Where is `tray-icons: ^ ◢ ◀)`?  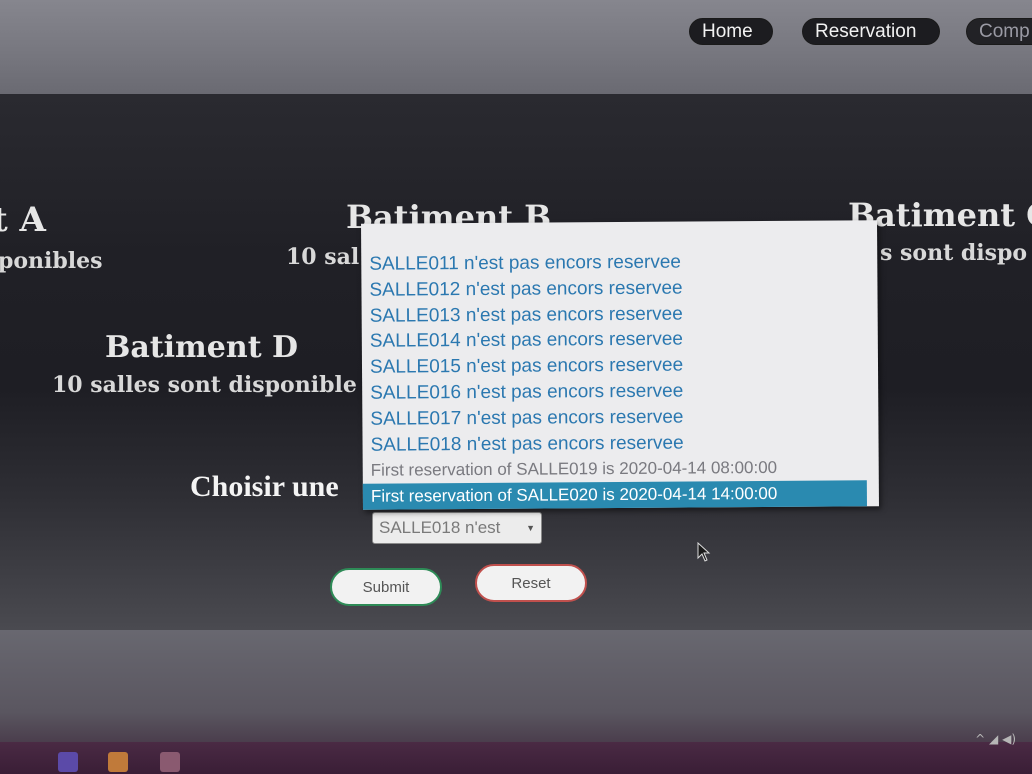 tray-icons: ^ ◢ ◀) is located at coordinates (995, 739).